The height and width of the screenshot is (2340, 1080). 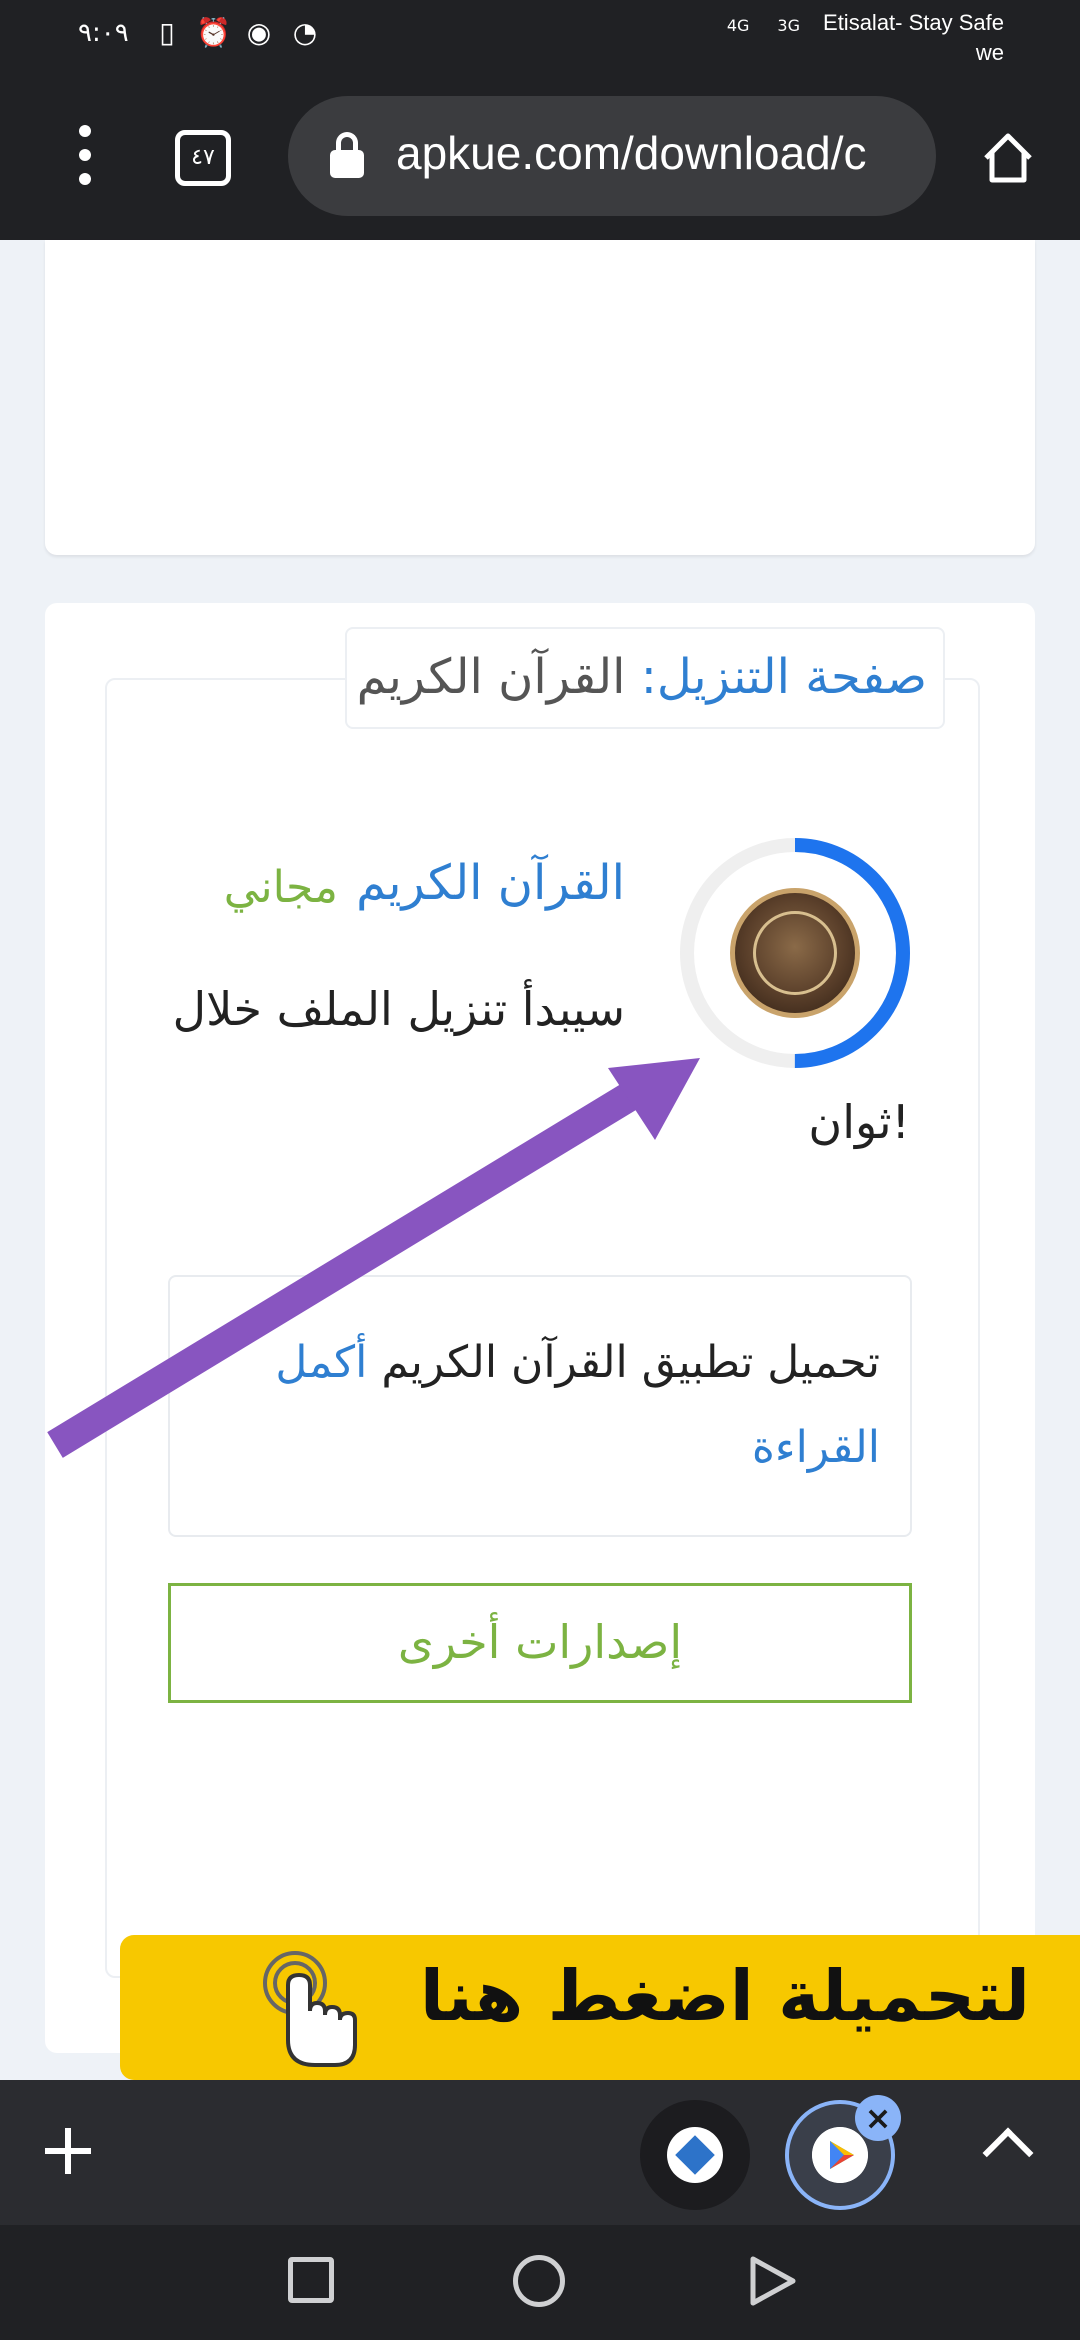 What do you see at coordinates (913, 22) in the screenshot?
I see `carrier-line1: Etisalat- Stay Safe` at bounding box center [913, 22].